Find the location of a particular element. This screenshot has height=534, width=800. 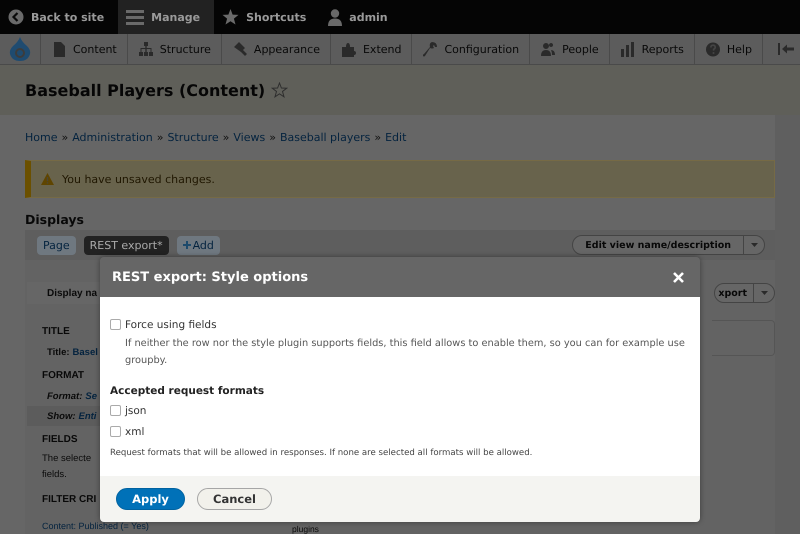

toolbar-tab: Shortcuts is located at coordinates (267, 17).